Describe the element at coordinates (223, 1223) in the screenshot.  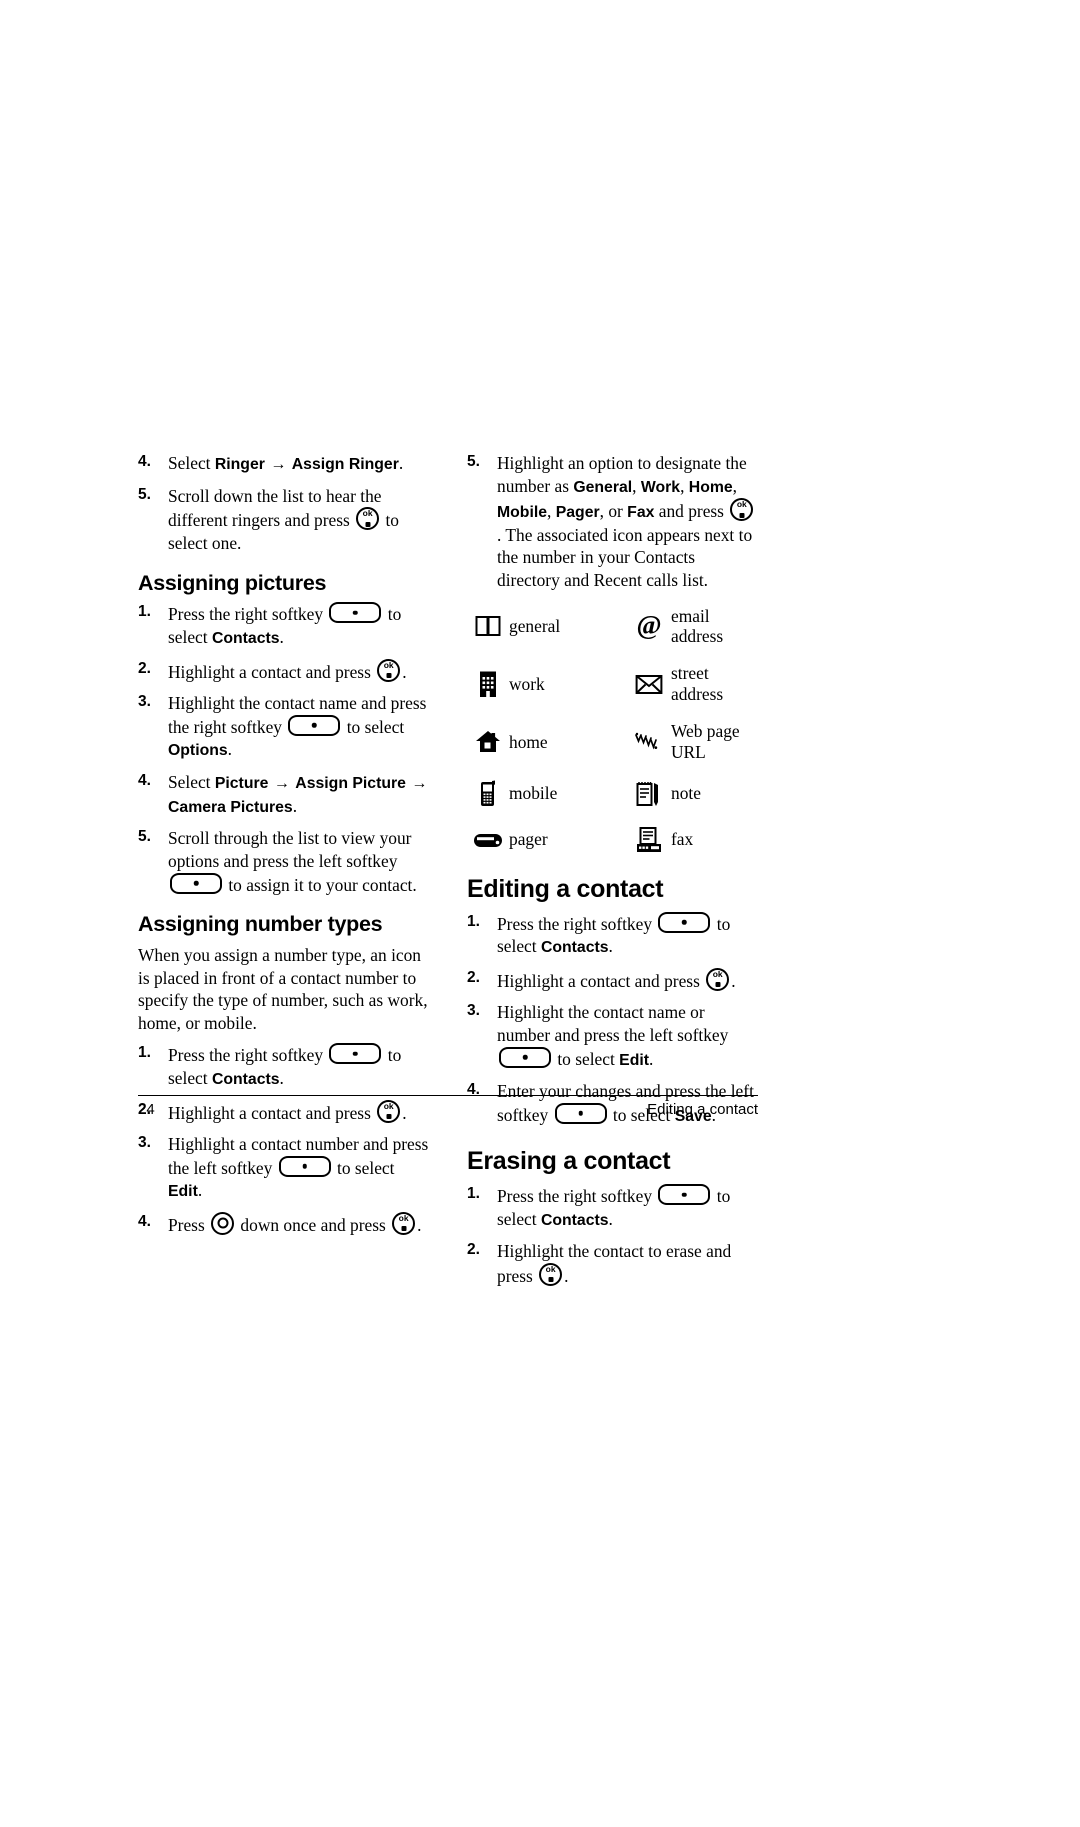
I see `navigation-key-icon` at that location.